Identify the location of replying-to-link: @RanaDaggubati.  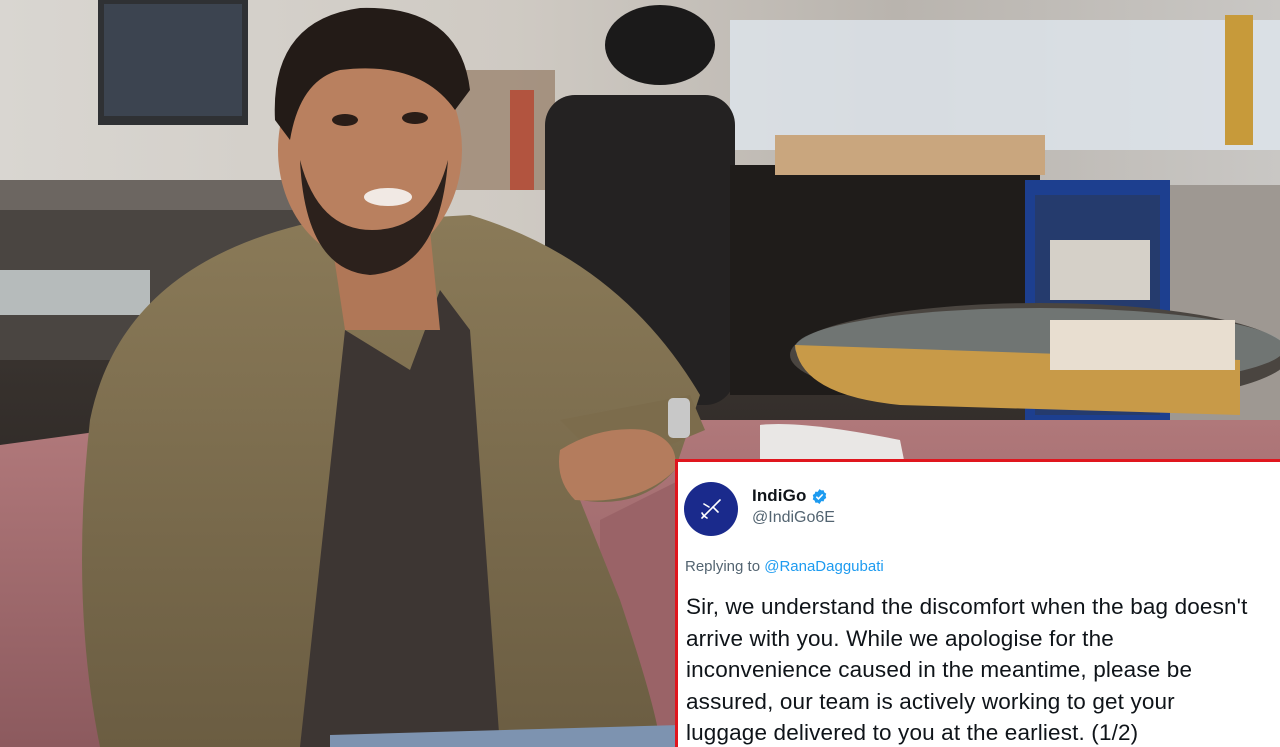
(823, 566).